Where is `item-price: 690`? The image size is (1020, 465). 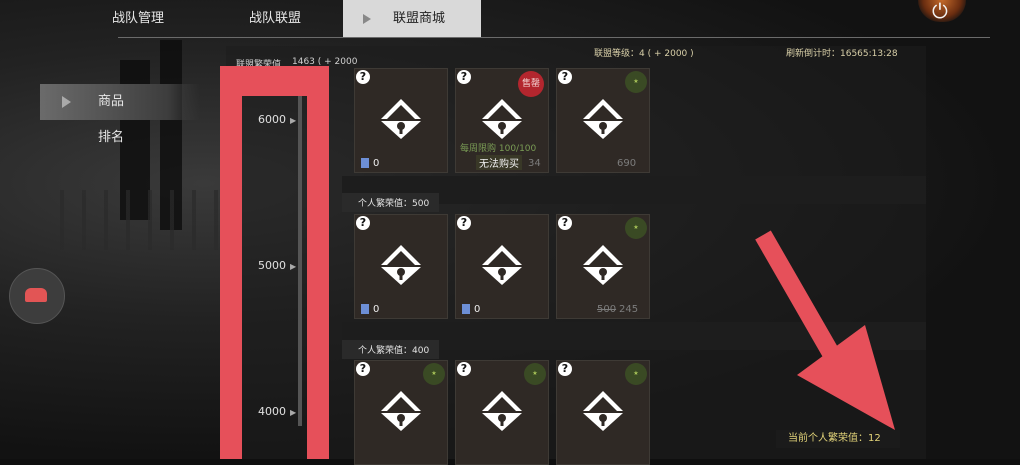
item-price: 690 is located at coordinates (627, 163).